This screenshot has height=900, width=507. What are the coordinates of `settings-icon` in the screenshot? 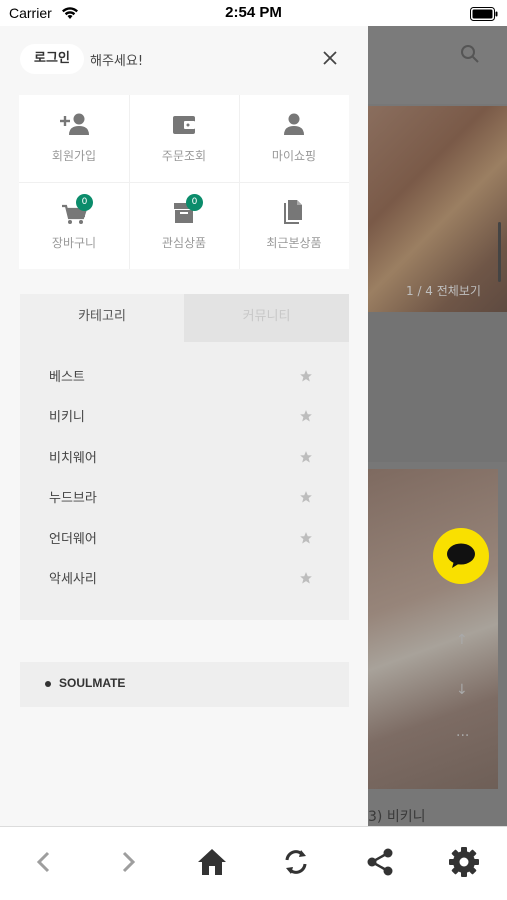 It's located at (464, 862).